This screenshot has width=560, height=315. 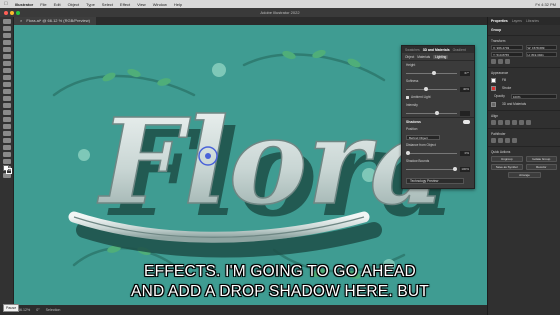 What do you see at coordinates (465, 153) in the screenshot?
I see `distance-value: 0%` at bounding box center [465, 153].